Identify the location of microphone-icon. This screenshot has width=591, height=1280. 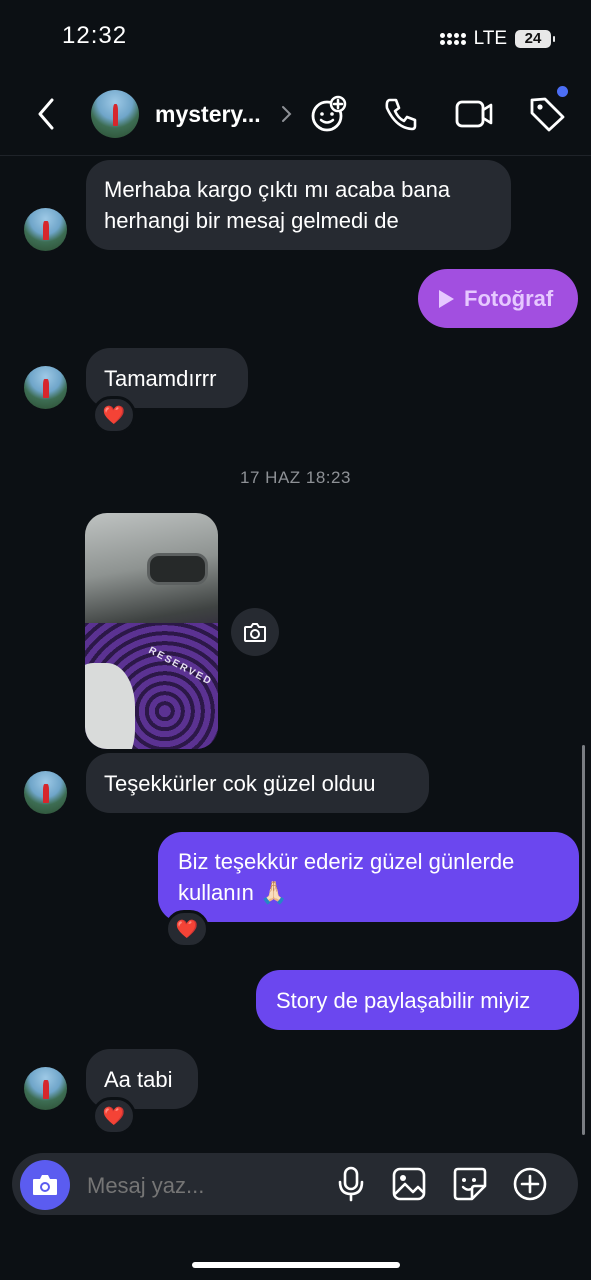
(351, 1184).